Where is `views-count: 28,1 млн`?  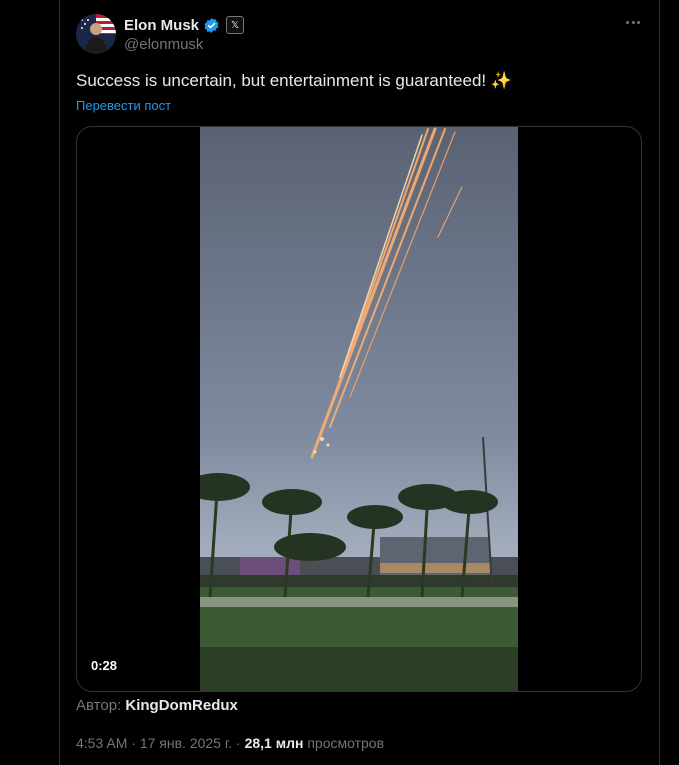 views-count: 28,1 млн is located at coordinates (274, 743).